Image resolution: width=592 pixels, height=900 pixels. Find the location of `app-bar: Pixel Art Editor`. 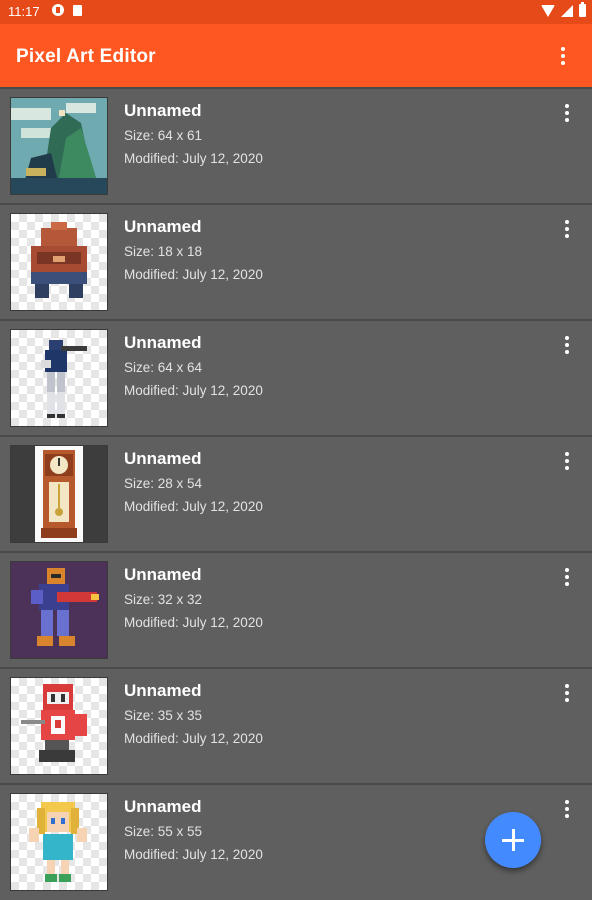

app-bar: Pixel Art Editor is located at coordinates (296, 55).